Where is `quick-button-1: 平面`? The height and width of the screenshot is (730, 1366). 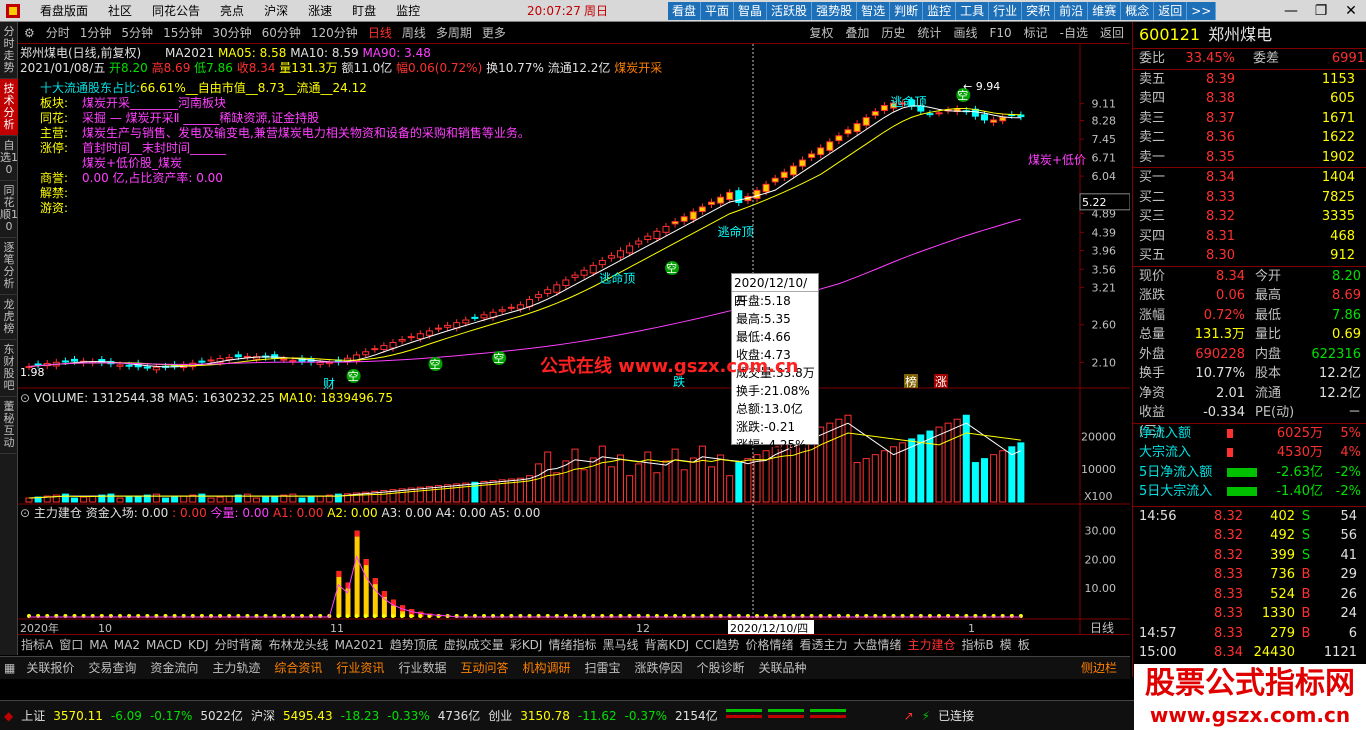
quick-button-1: 平面 is located at coordinates (718, 11).